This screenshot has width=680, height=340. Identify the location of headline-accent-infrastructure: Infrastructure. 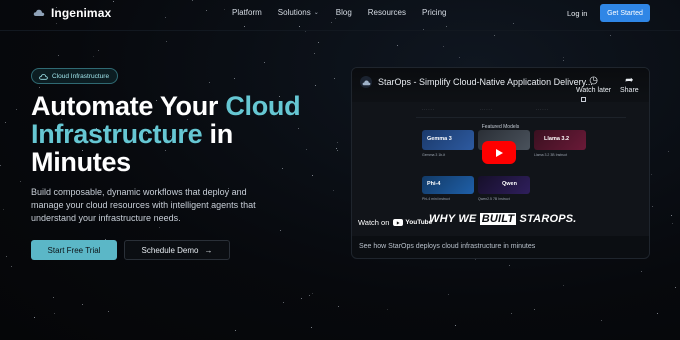
(117, 134).